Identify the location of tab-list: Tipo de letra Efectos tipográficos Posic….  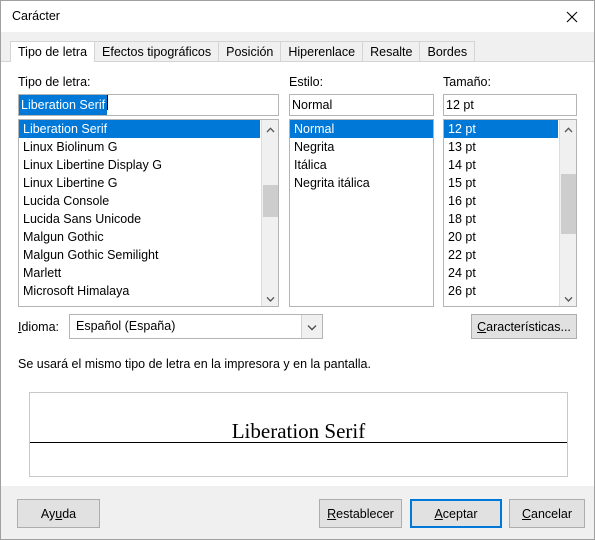
(243, 51).